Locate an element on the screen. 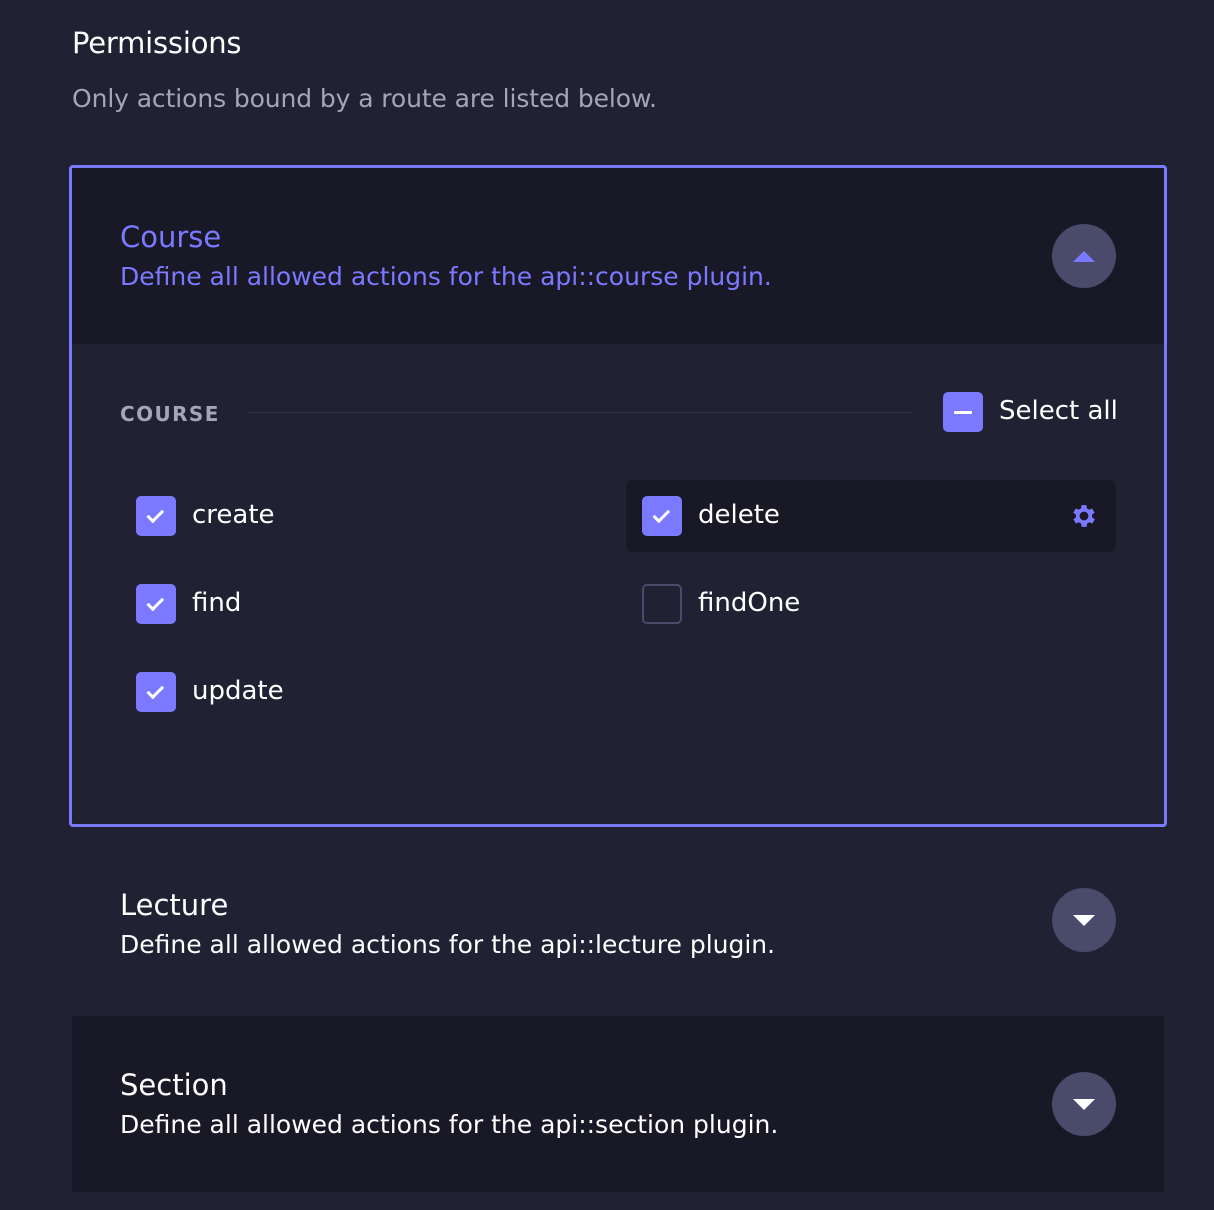 The height and width of the screenshot is (1210, 1214). expand-lecture-button is located at coordinates (1084, 920).